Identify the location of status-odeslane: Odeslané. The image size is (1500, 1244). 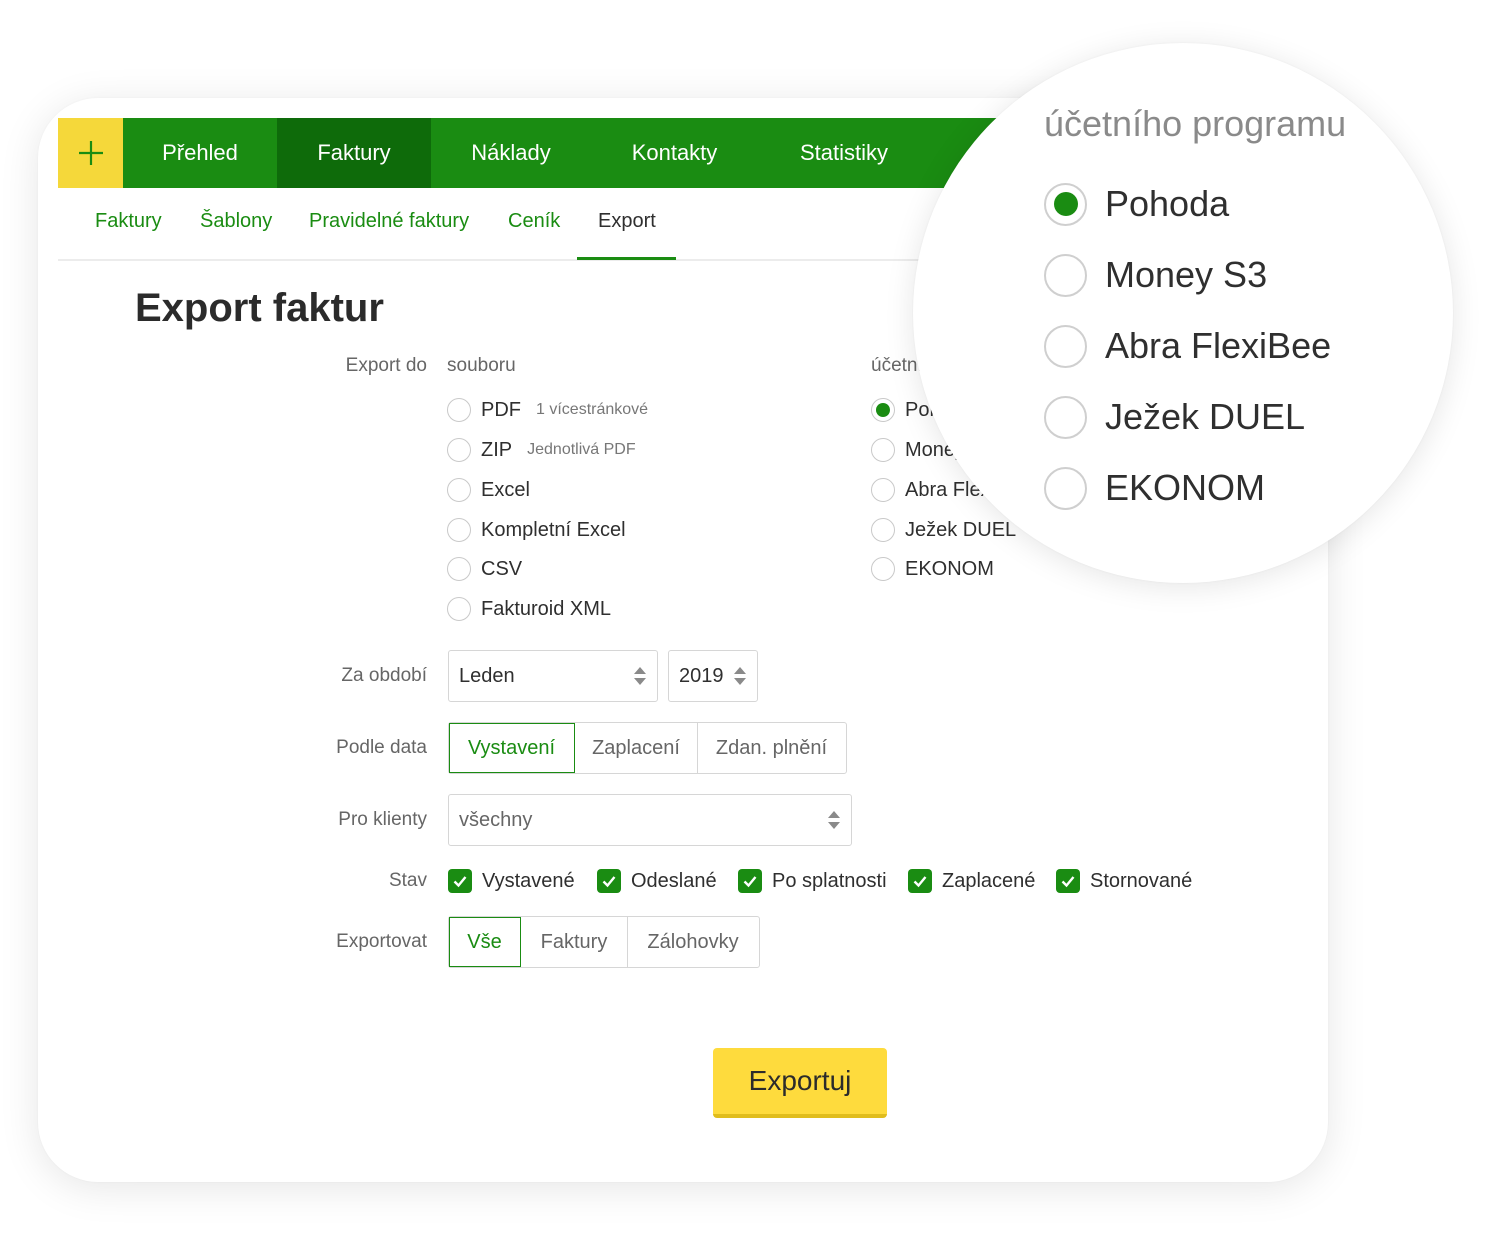
(657, 881).